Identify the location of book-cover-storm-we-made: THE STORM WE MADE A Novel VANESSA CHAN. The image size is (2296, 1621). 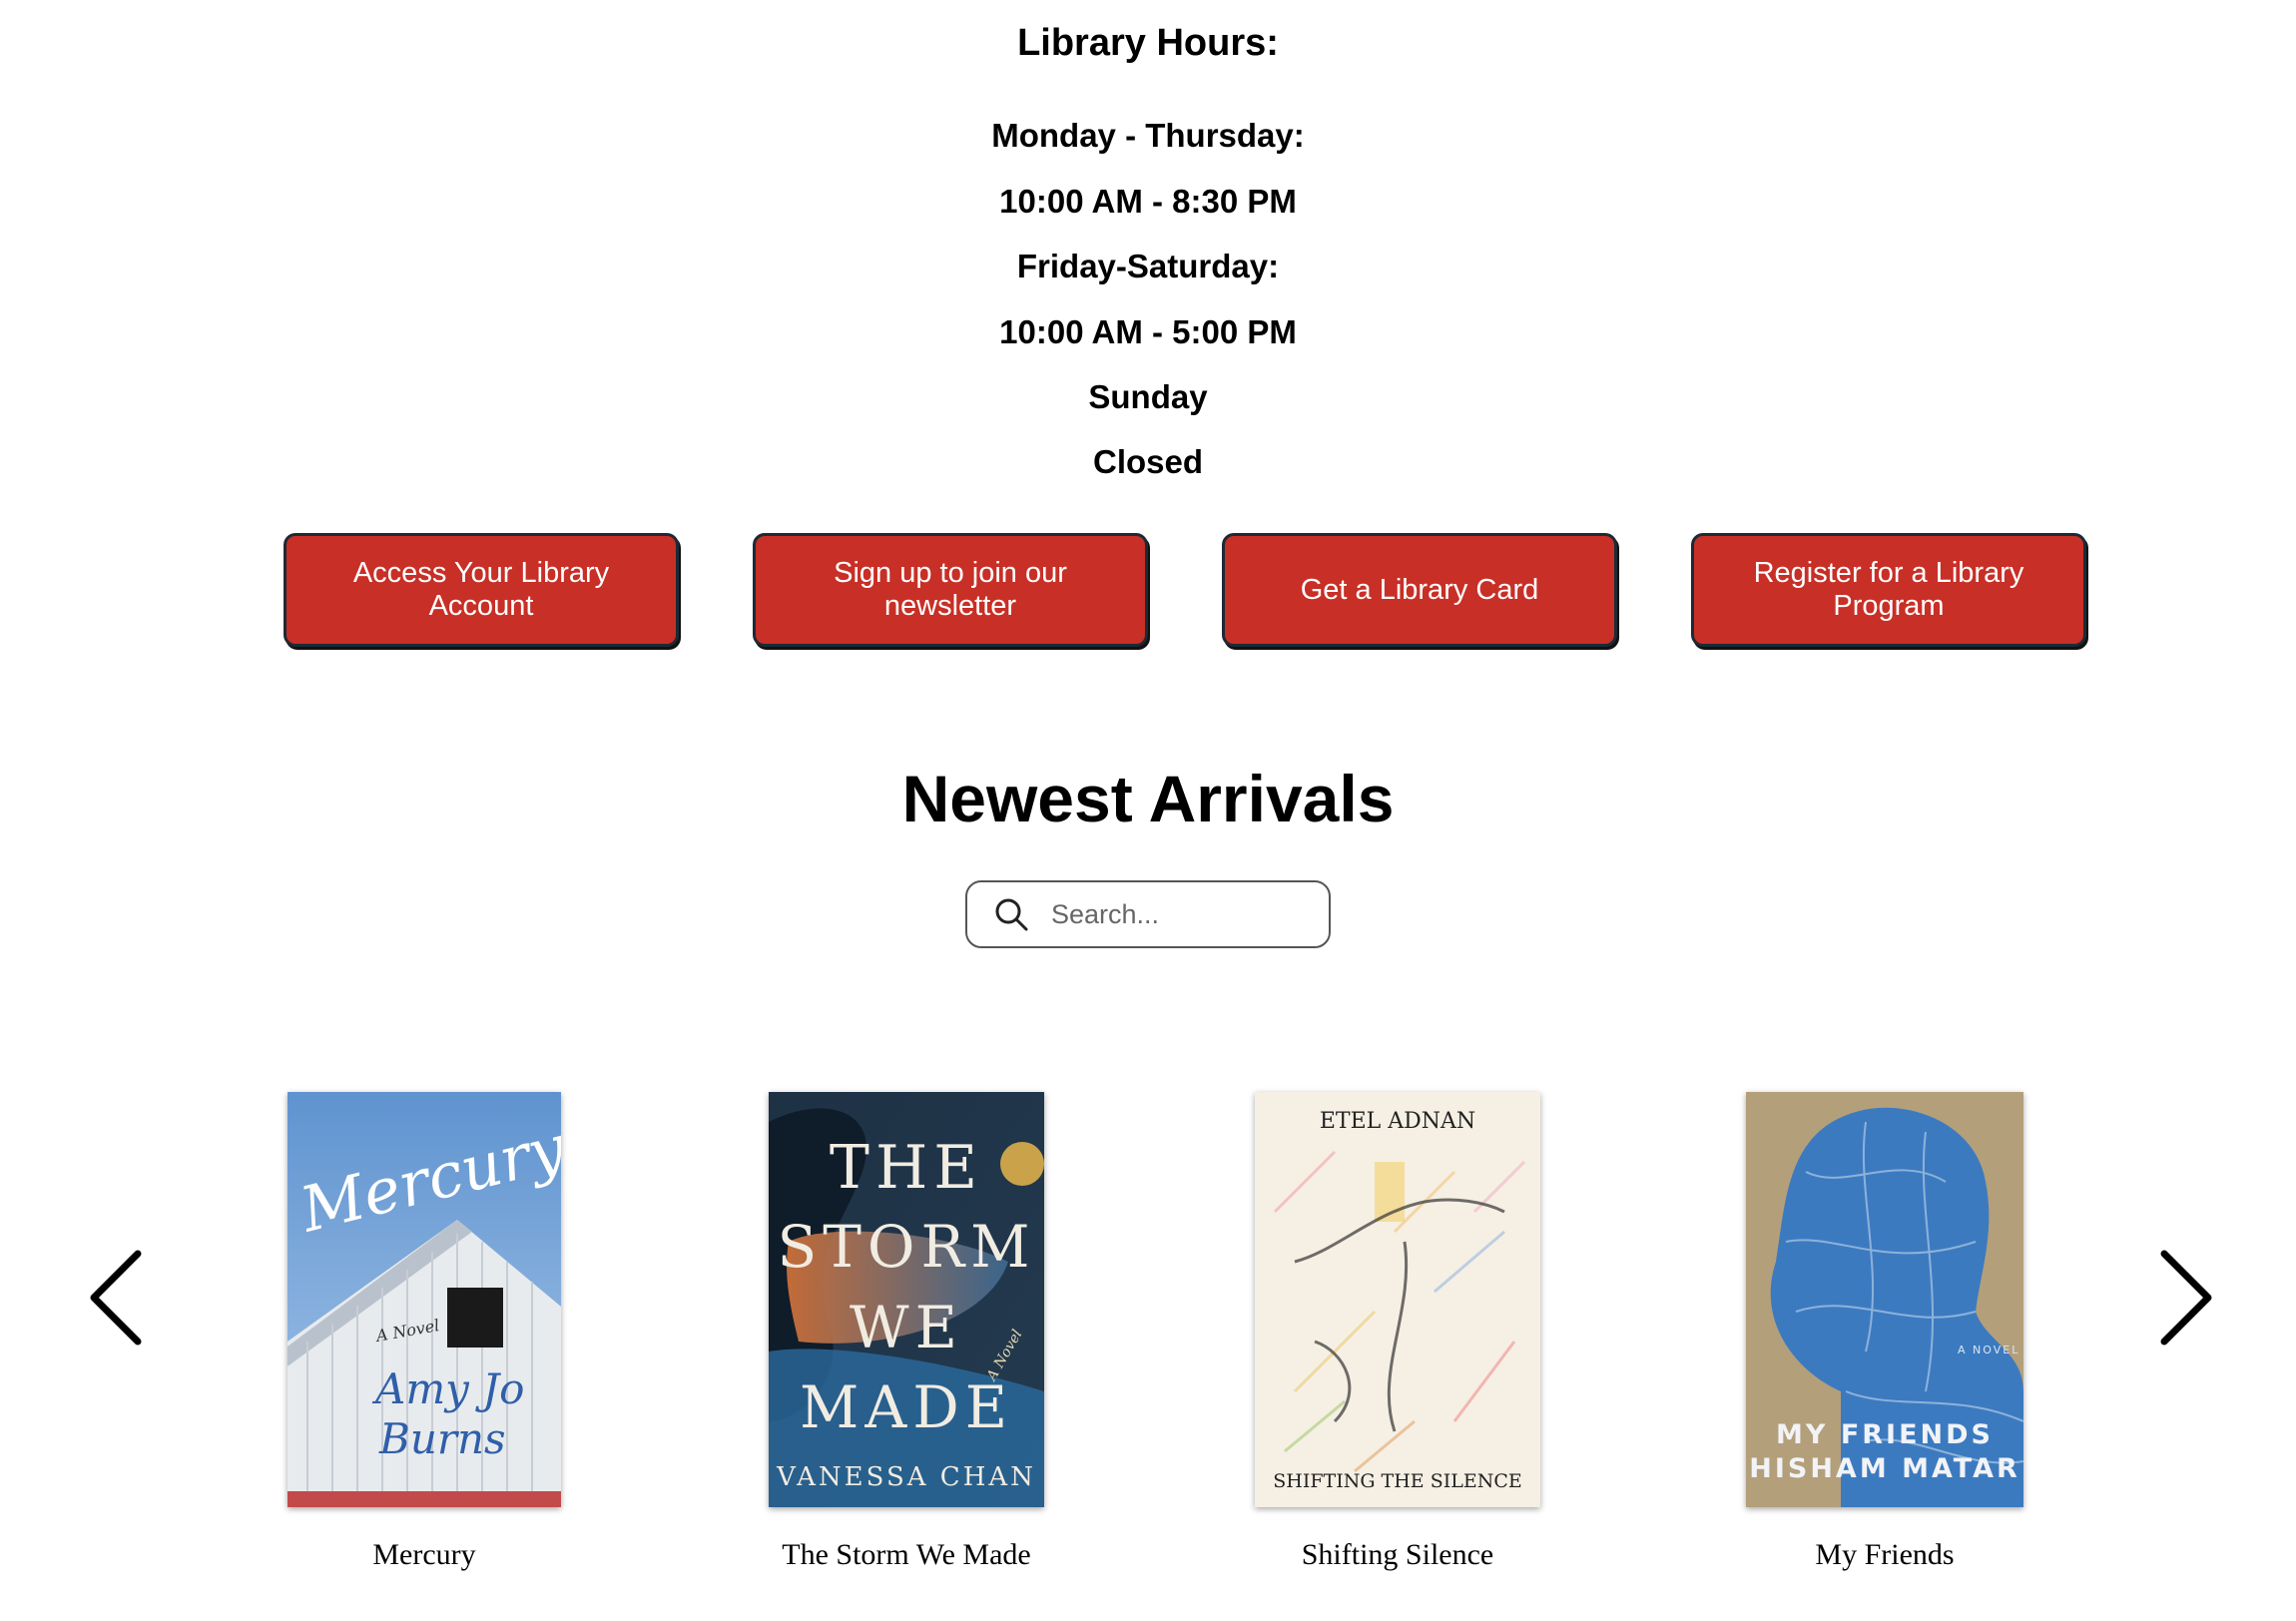
(907, 1299).